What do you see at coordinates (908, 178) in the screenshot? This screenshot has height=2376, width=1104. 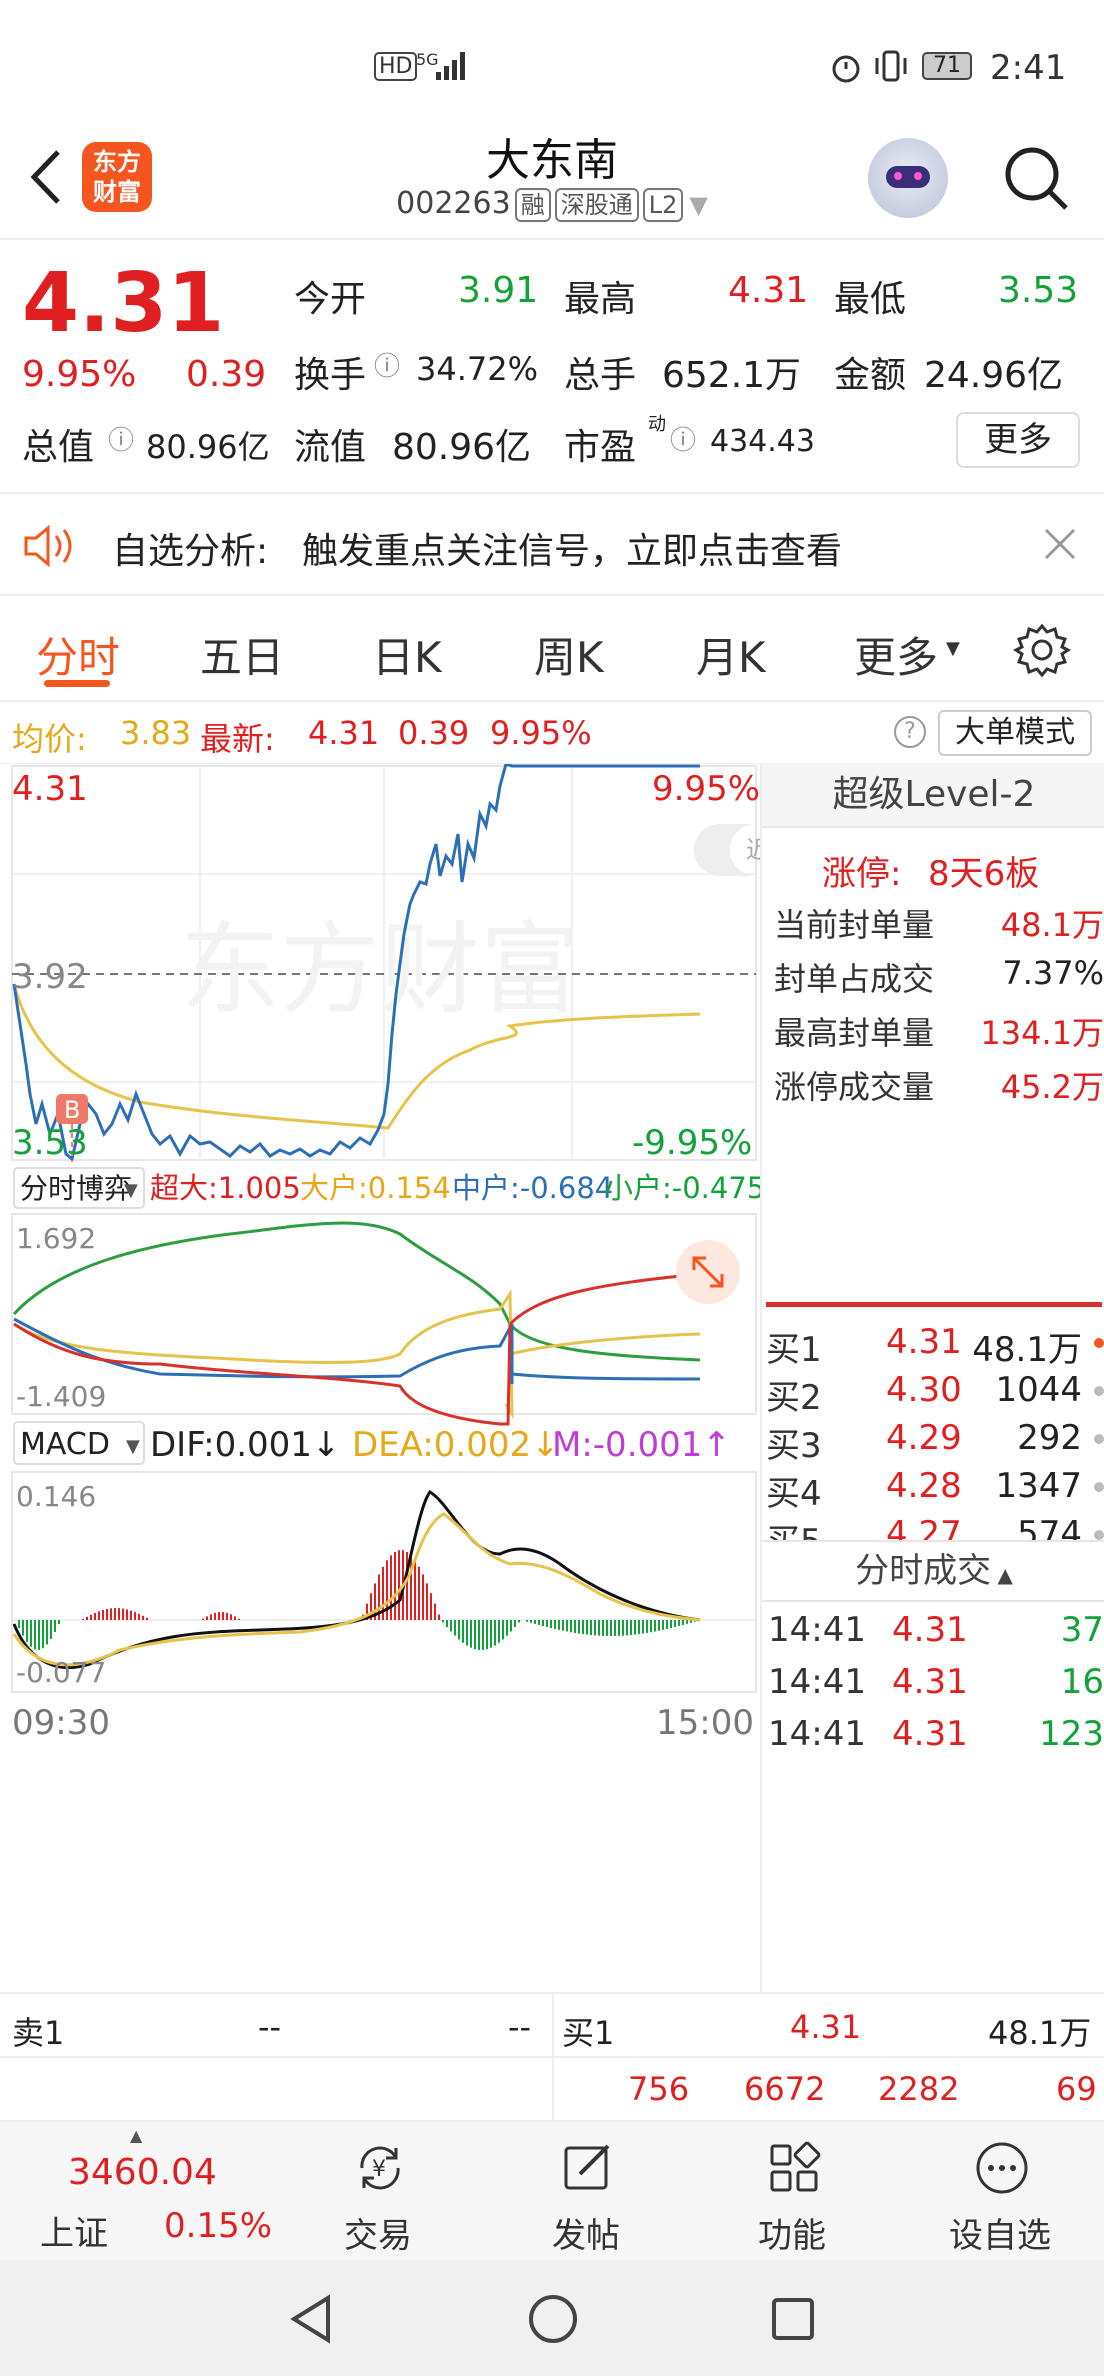 I see `assistant-robot-icon` at bounding box center [908, 178].